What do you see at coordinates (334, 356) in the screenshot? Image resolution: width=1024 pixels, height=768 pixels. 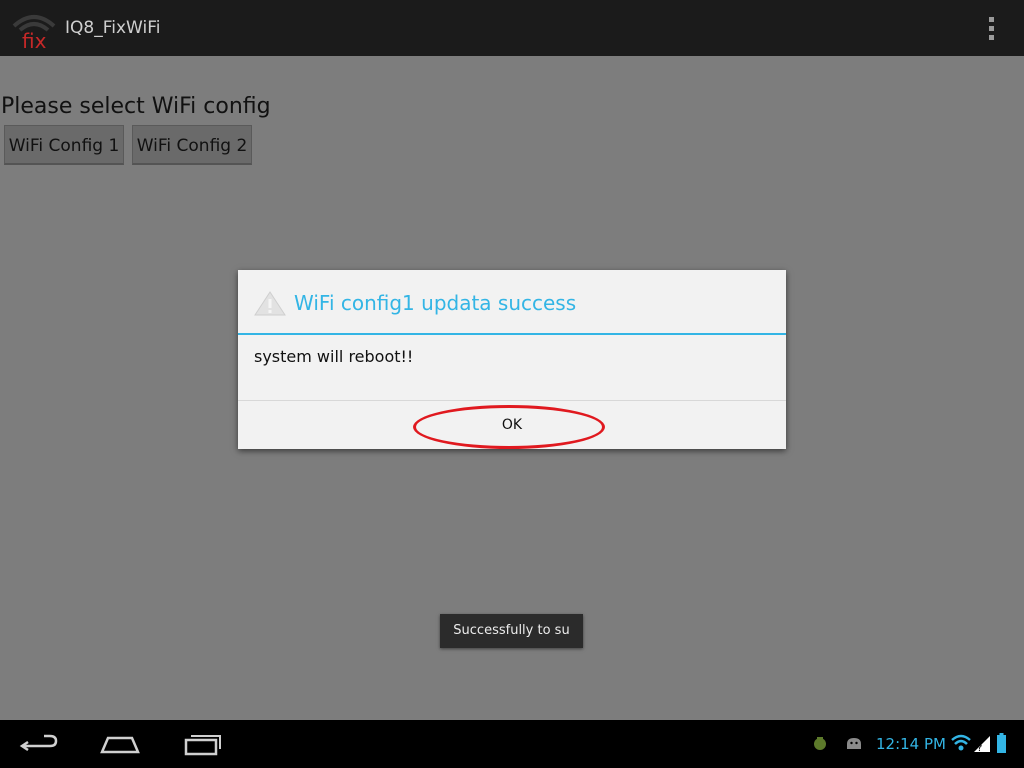 I see `dialog-message: system will reboot!!` at bounding box center [334, 356].